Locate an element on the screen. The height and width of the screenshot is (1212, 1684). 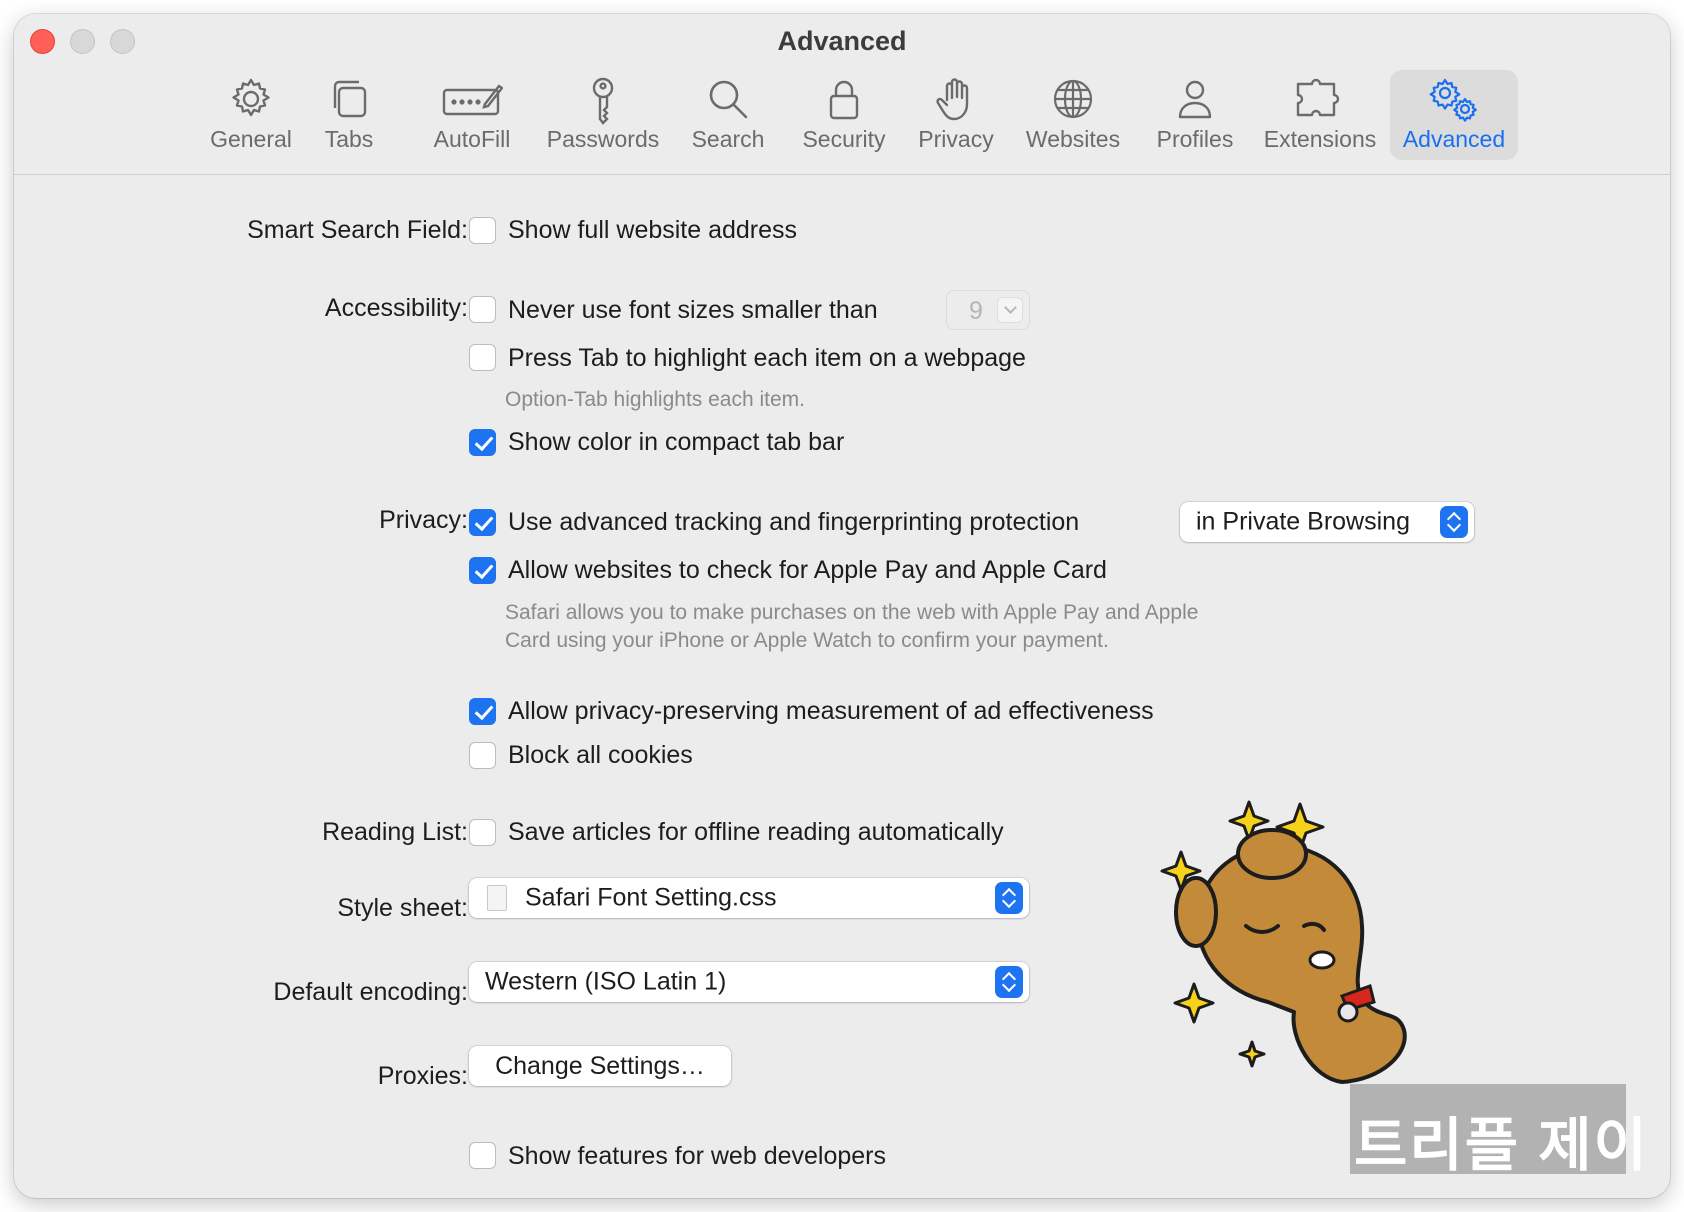
tab-search: Search is located at coordinates (728, 115).